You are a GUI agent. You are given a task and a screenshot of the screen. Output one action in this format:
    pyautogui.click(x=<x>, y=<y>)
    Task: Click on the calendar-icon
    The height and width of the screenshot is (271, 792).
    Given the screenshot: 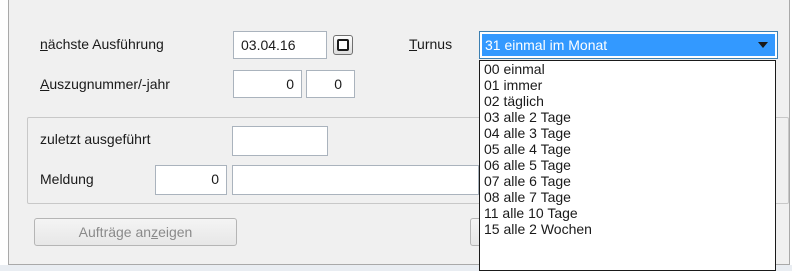 What is the action you would take?
    pyautogui.click(x=343, y=45)
    